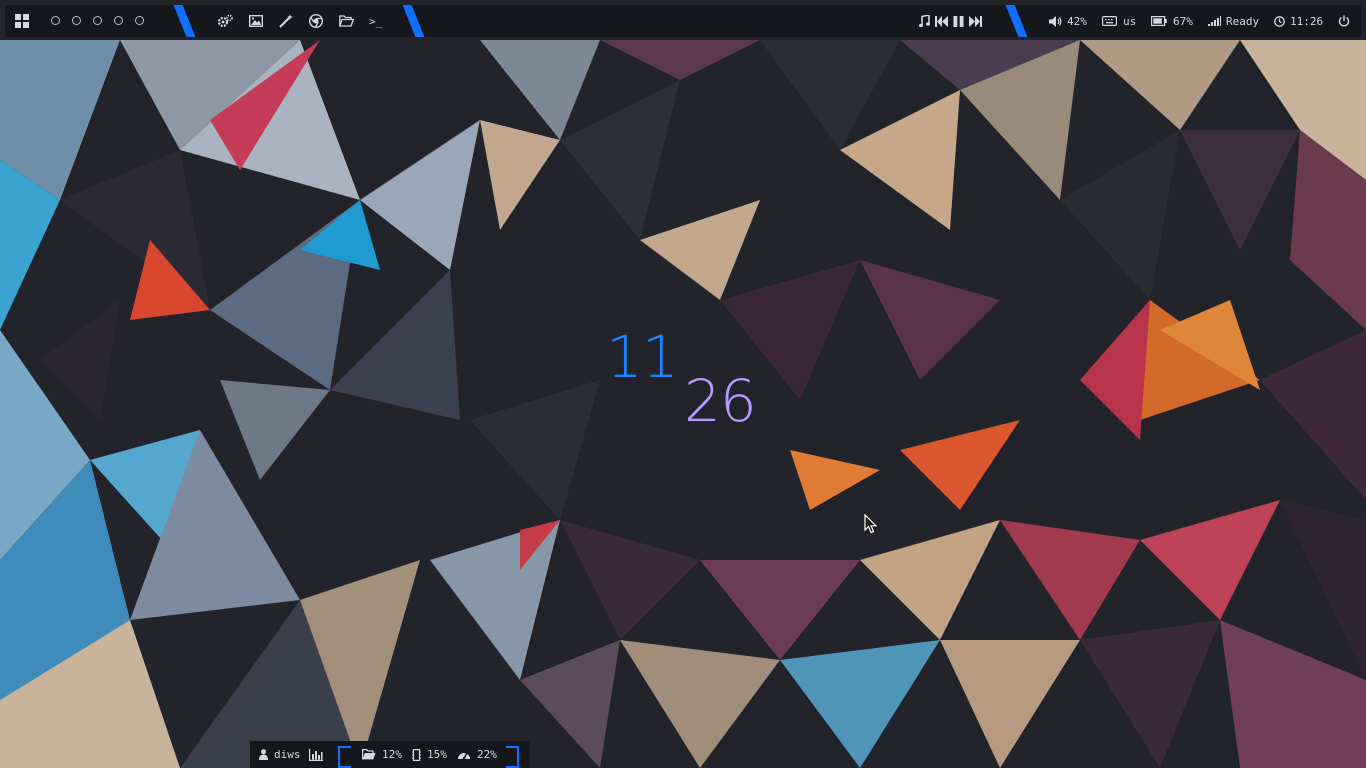 The width and height of the screenshot is (1366, 768). What do you see at coordinates (1109, 21) in the screenshot?
I see `keyboard-icon` at bounding box center [1109, 21].